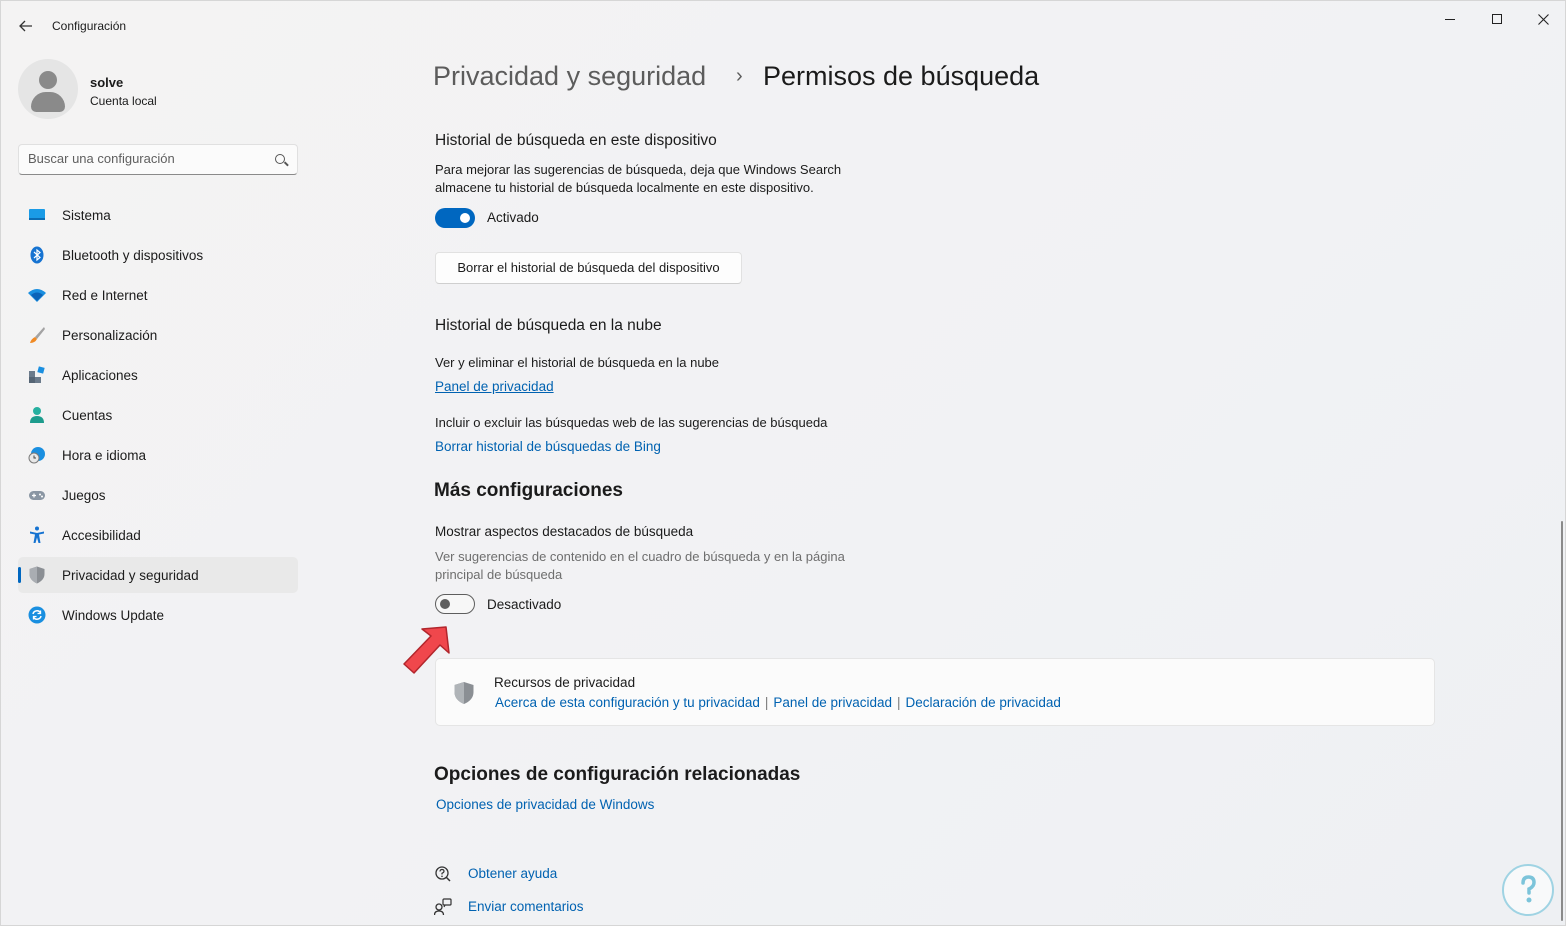 This screenshot has width=1566, height=926. Describe the element at coordinates (443, 907) in the screenshot. I see `feedback-icon` at that location.